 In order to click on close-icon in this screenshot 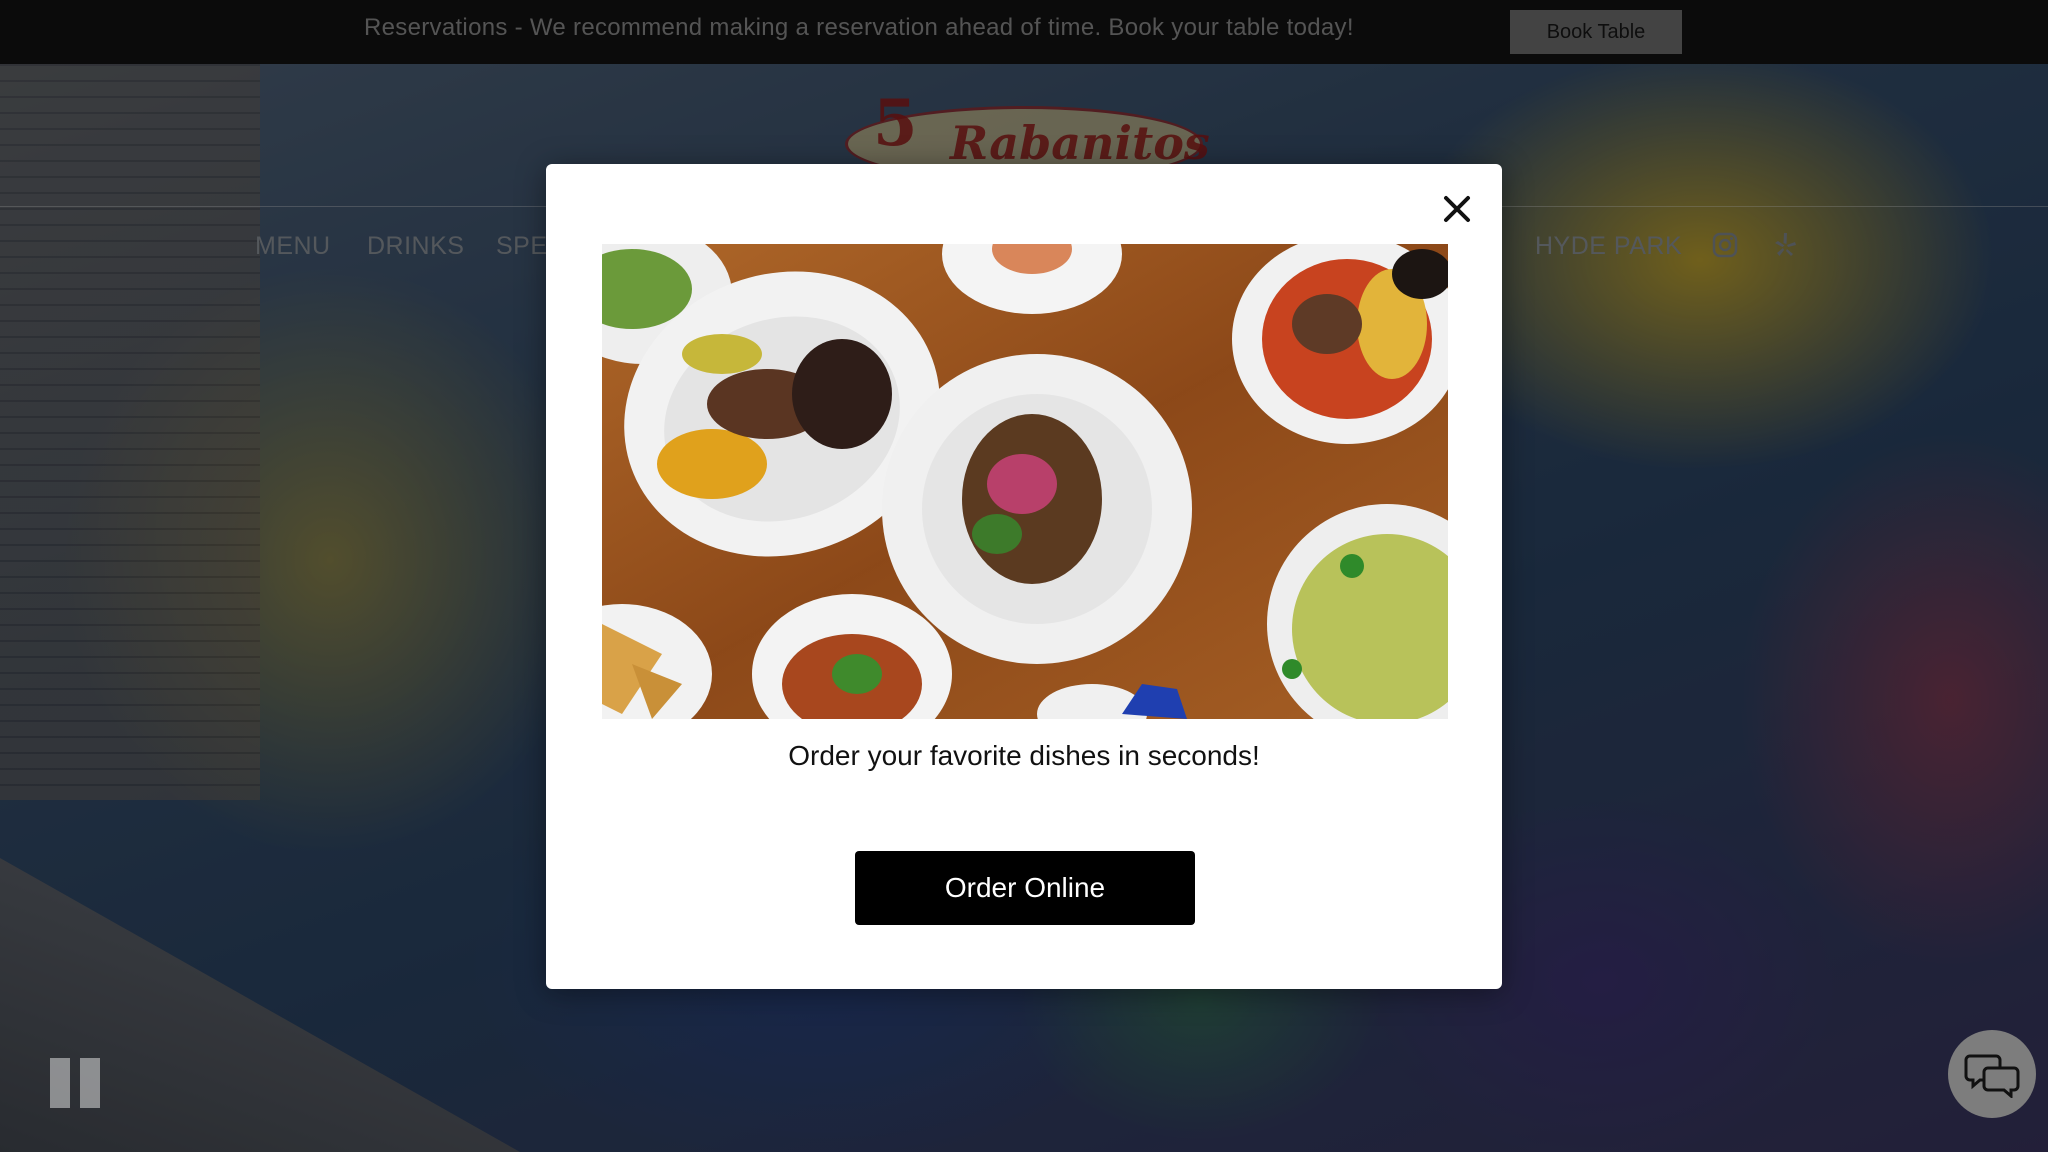, I will do `click(1457, 209)`.